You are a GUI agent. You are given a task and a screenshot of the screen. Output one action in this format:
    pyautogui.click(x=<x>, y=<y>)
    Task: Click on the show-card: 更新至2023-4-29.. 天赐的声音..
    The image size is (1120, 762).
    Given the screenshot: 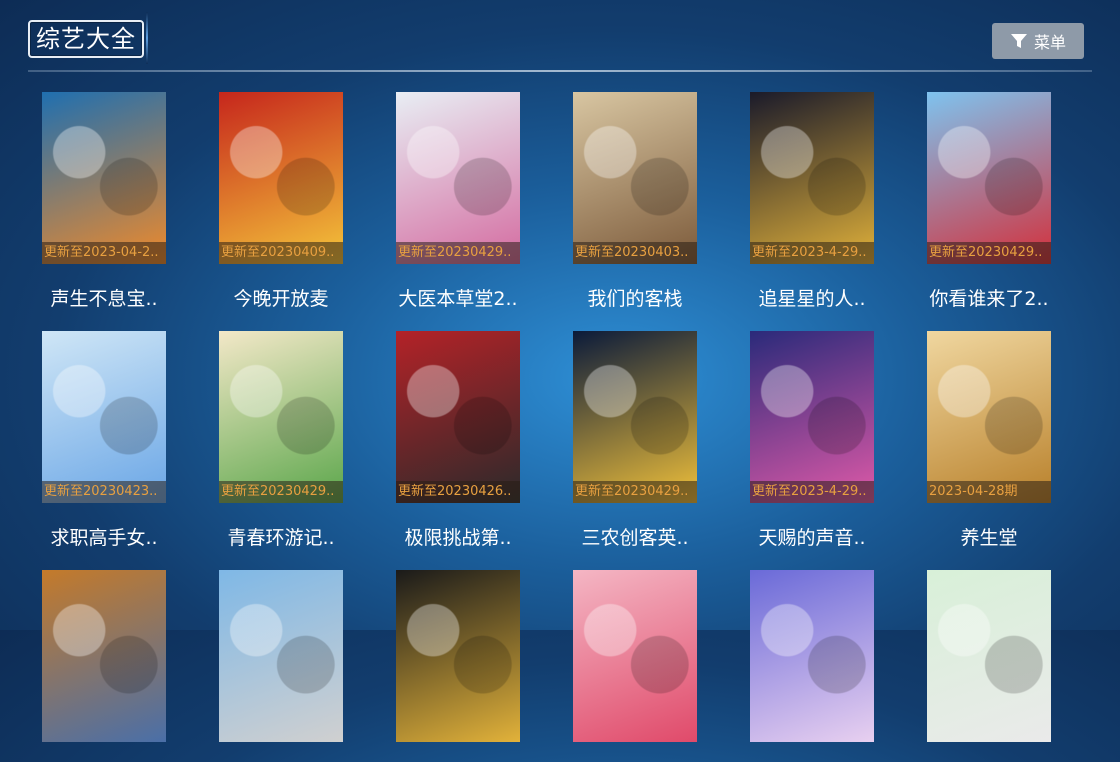 What is the action you would take?
    pyautogui.click(x=812, y=440)
    